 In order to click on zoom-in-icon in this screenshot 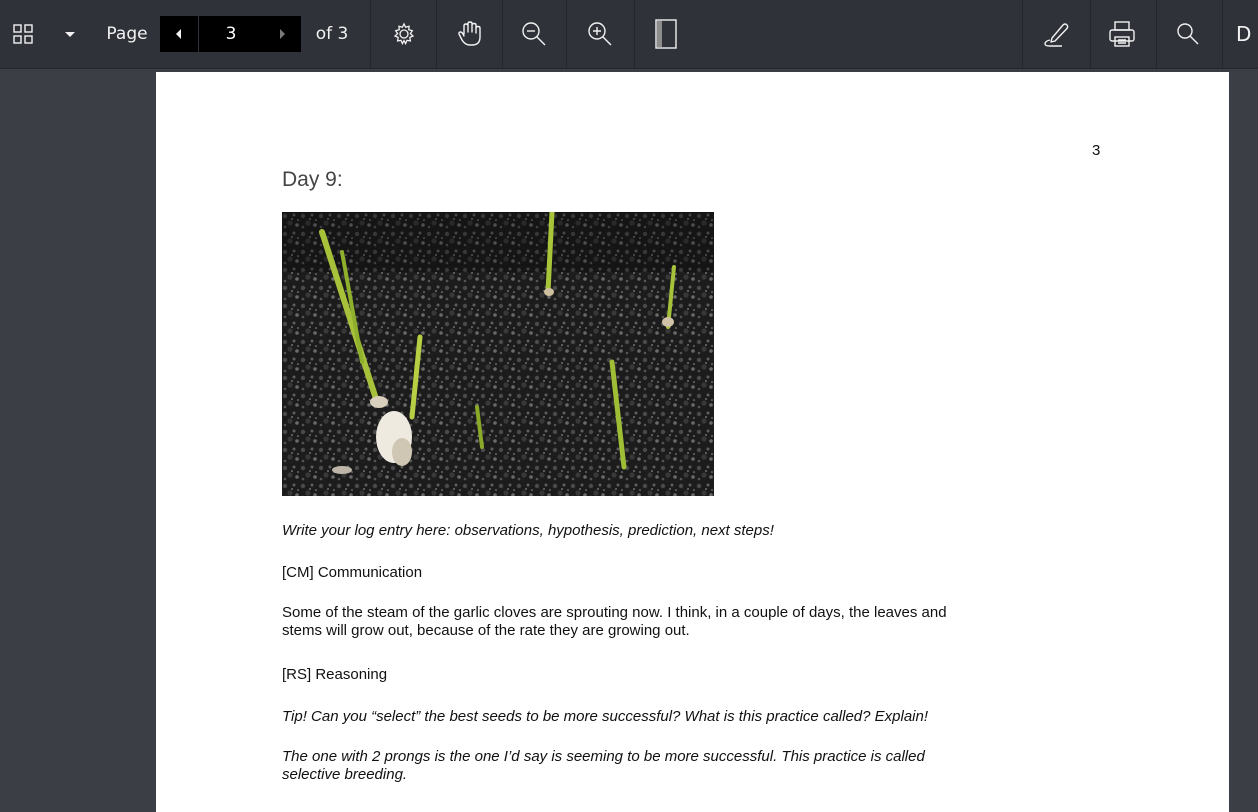, I will do `click(600, 34)`.